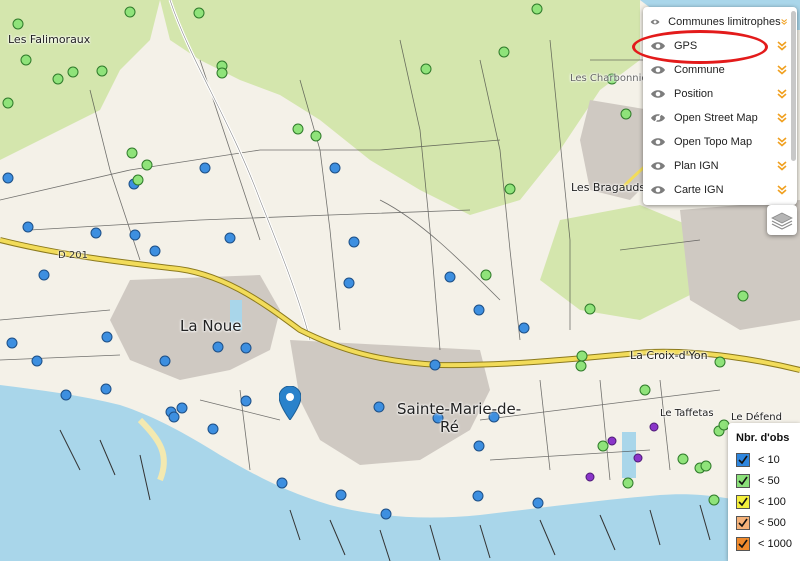 Image resolution: width=800 pixels, height=561 pixels. What do you see at coordinates (758, 460) in the screenshot?
I see `legend-item-lt10: < 10` at bounding box center [758, 460].